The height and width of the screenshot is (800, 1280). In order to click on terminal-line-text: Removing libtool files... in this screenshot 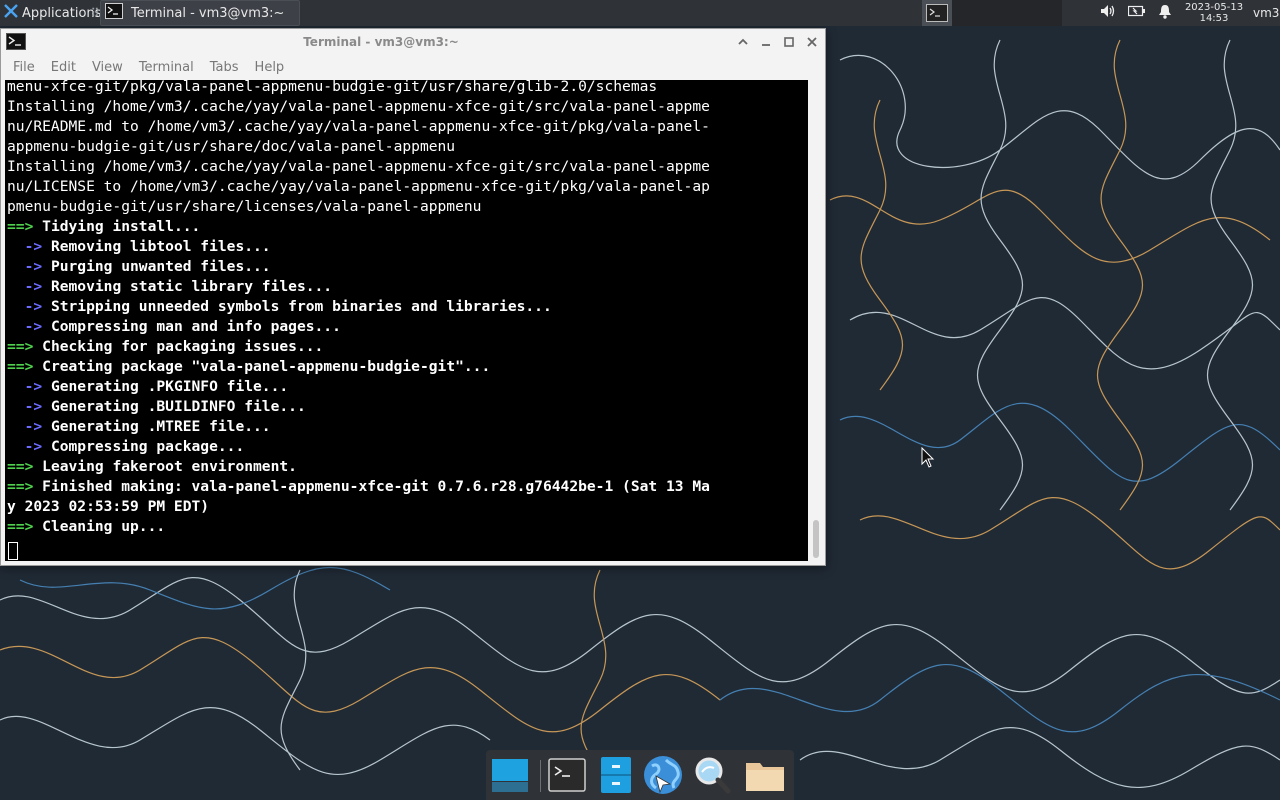, I will do `click(160, 246)`.